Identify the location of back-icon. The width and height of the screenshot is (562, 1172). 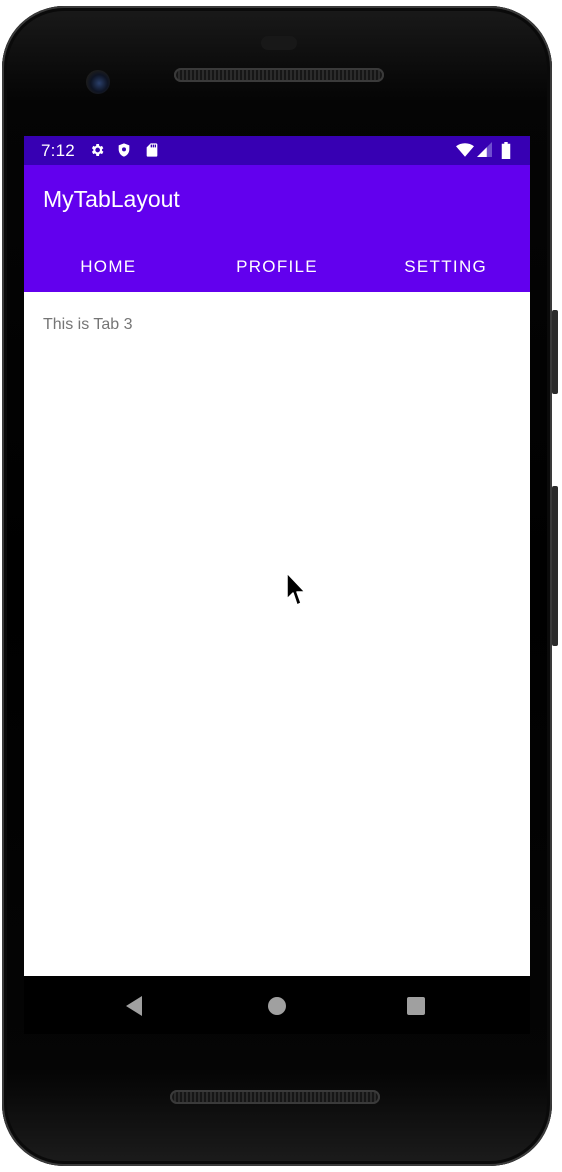
(134, 1006).